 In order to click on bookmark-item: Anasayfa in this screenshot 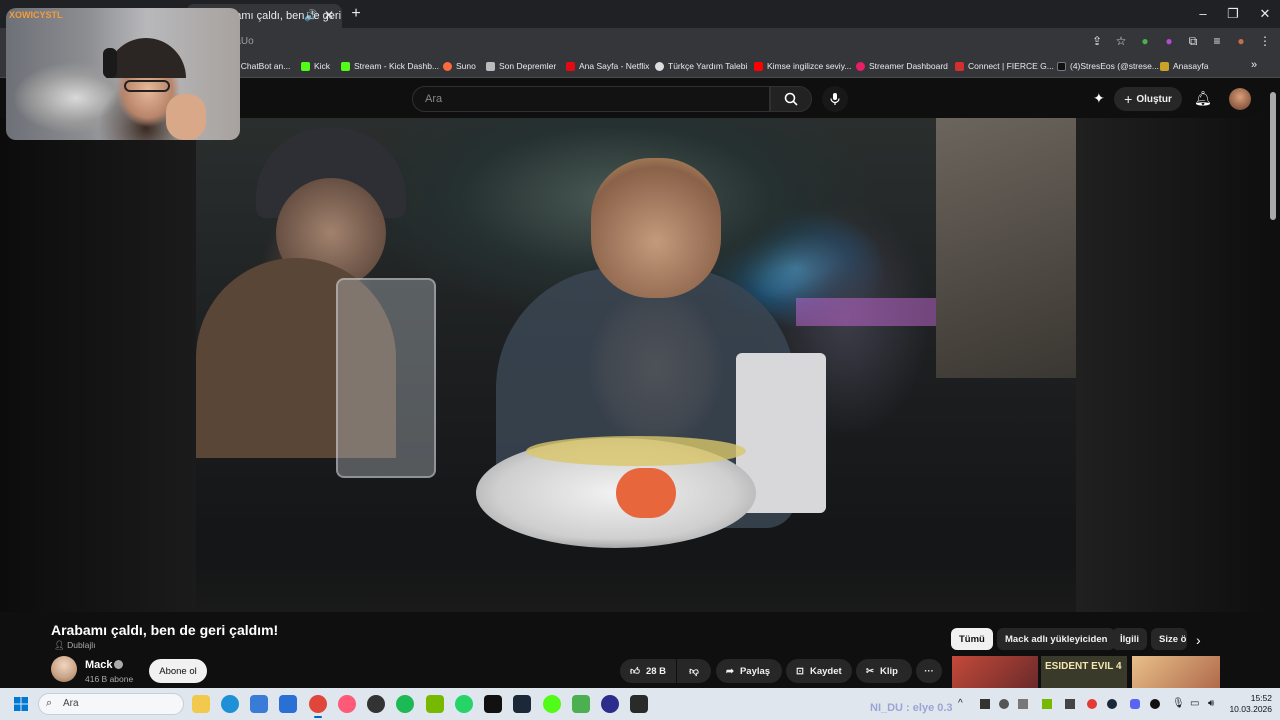, I will do `click(1184, 66)`.